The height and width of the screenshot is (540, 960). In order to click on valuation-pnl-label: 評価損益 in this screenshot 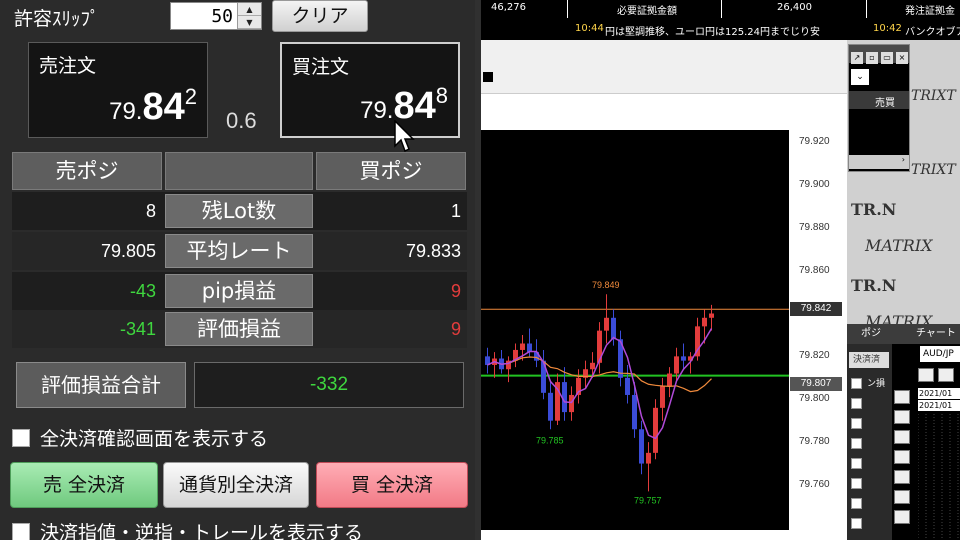, I will do `click(239, 329)`.